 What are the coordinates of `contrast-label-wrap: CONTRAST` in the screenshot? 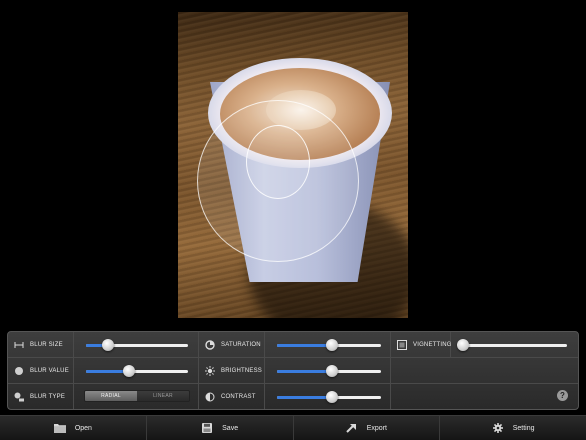 It's located at (230, 397).